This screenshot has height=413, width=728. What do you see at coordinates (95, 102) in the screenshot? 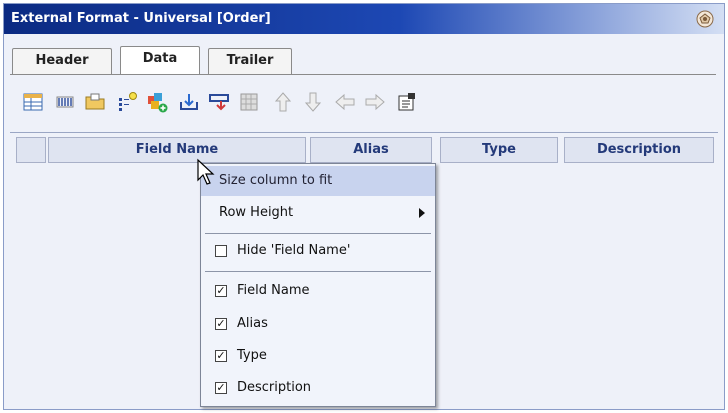
I see `open-folder-icon` at bounding box center [95, 102].